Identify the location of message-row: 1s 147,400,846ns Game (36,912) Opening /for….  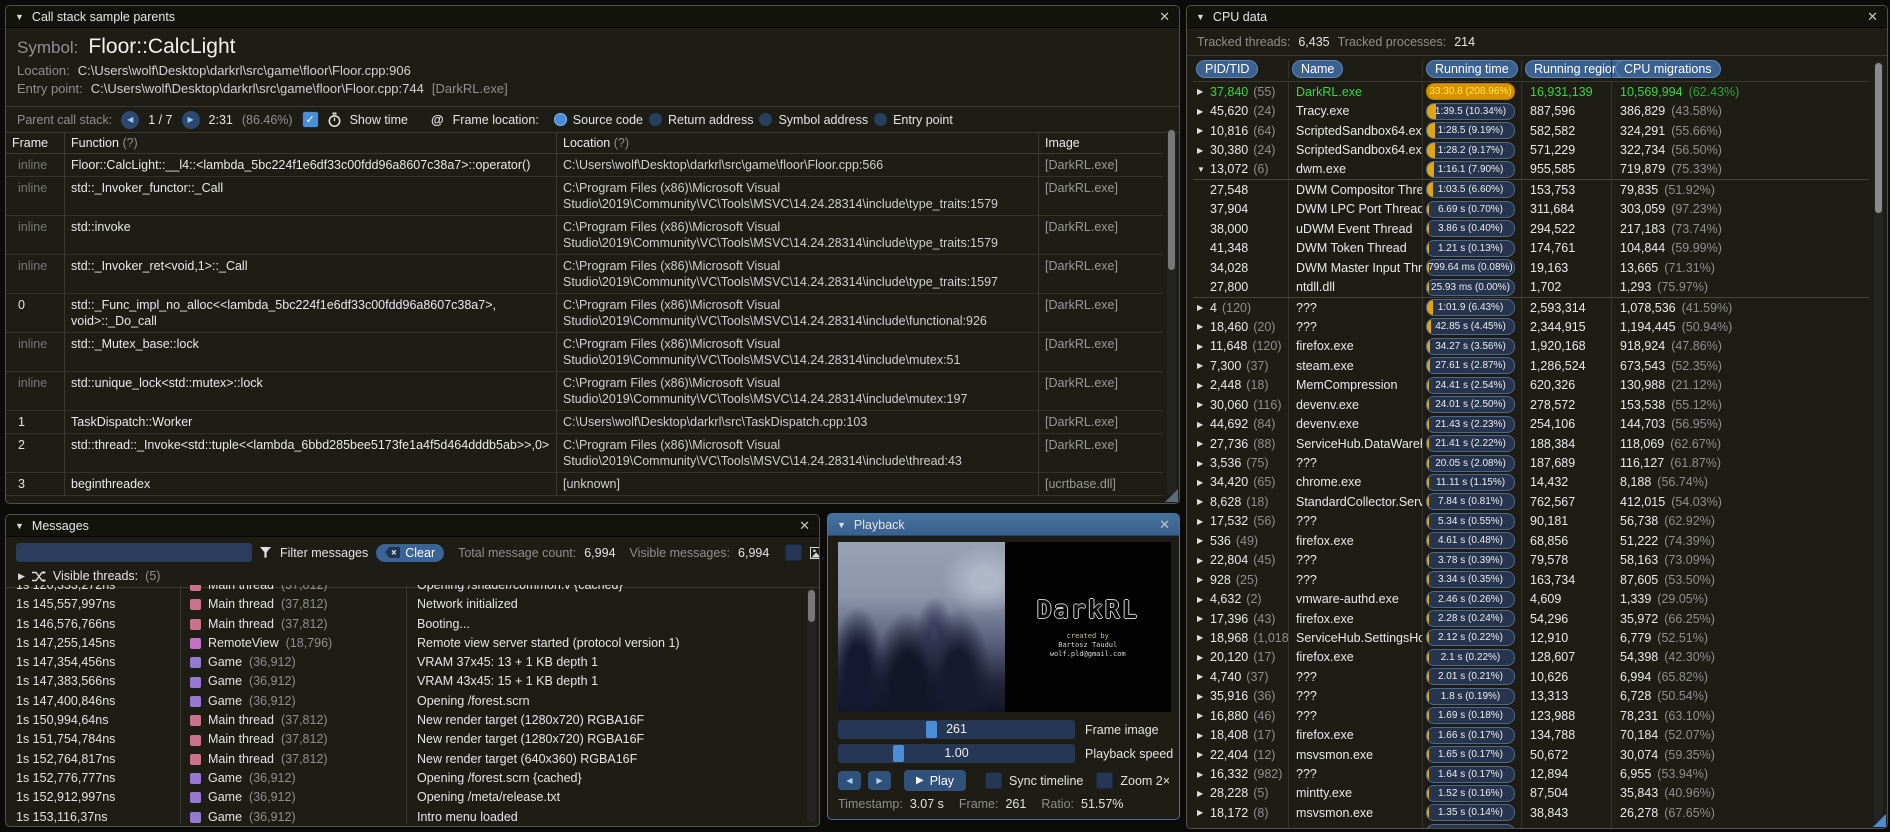
(405, 701).